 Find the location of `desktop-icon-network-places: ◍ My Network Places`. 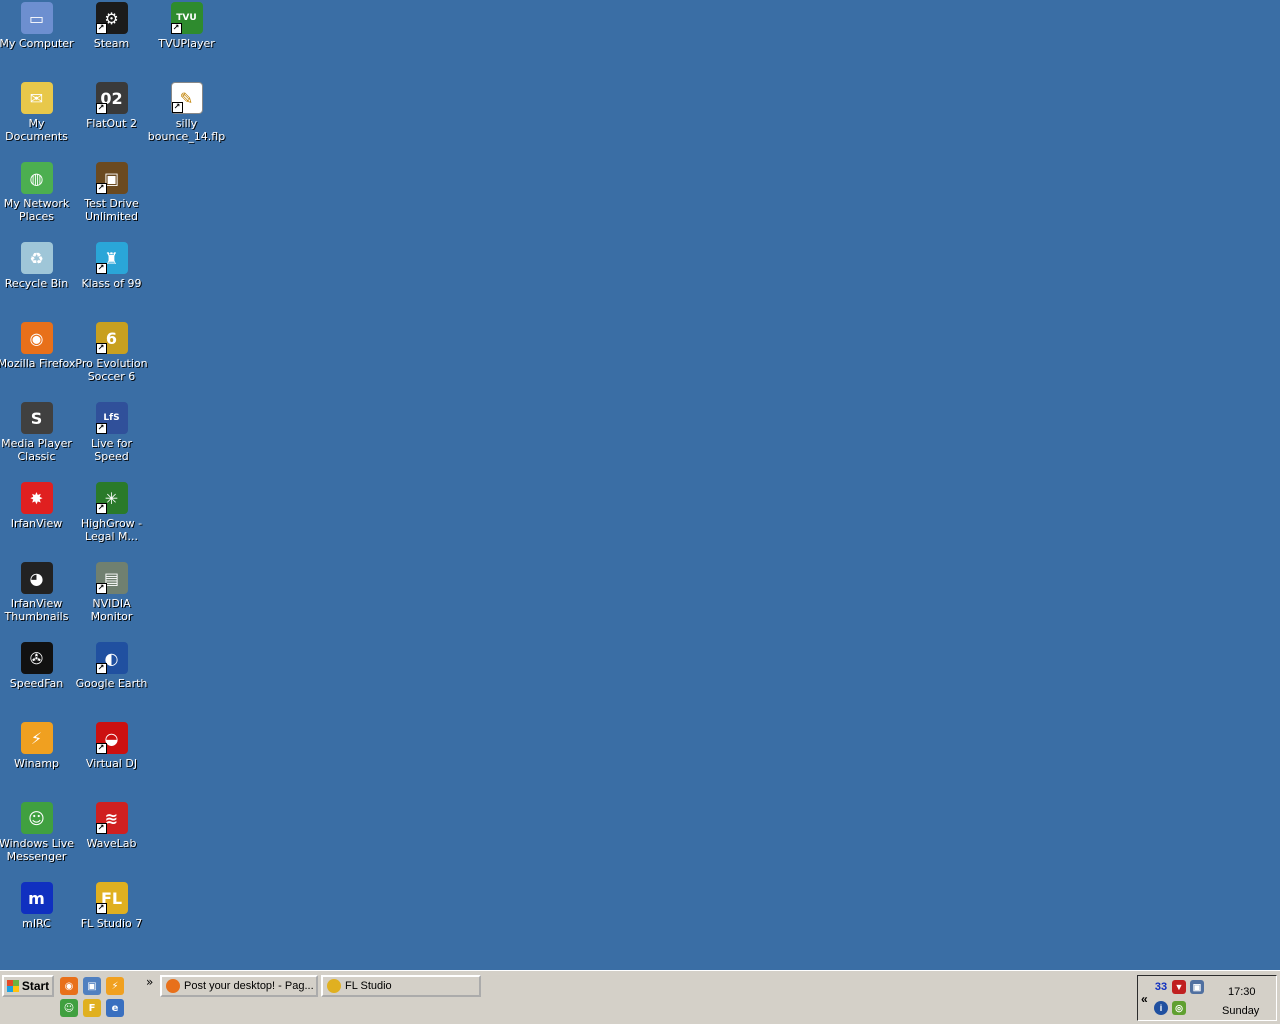

desktop-icon-network-places: ◍ My Network Places is located at coordinates (37, 192).